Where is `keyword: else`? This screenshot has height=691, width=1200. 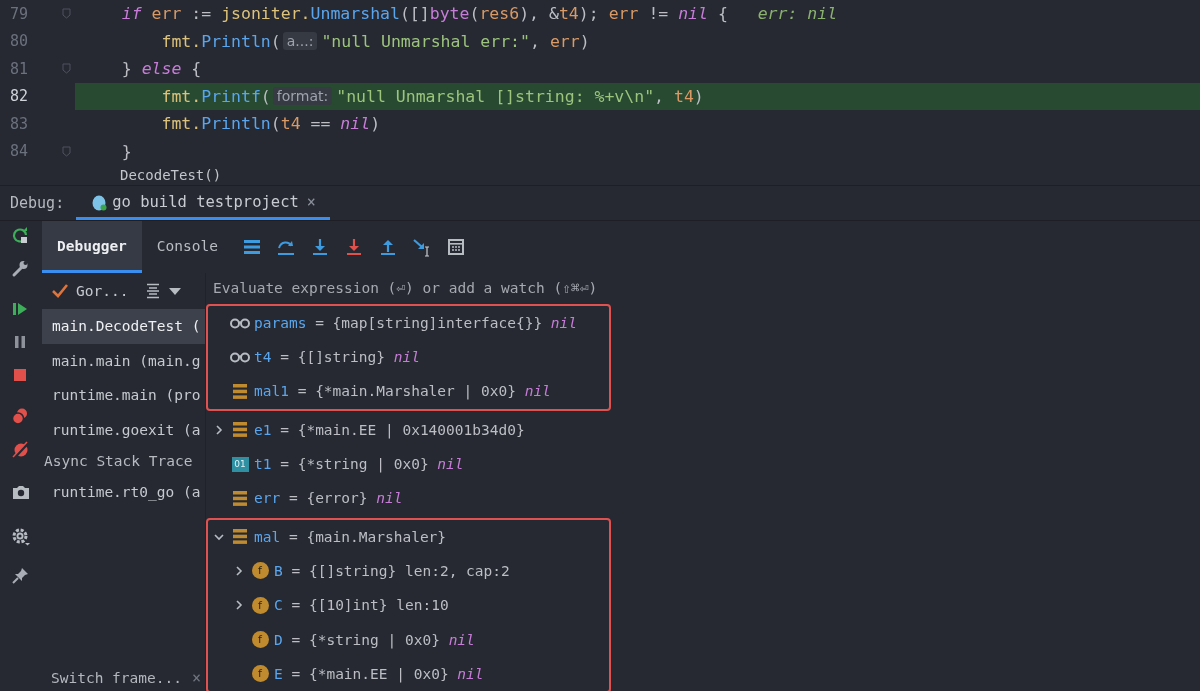
keyword: else is located at coordinates (161, 69).